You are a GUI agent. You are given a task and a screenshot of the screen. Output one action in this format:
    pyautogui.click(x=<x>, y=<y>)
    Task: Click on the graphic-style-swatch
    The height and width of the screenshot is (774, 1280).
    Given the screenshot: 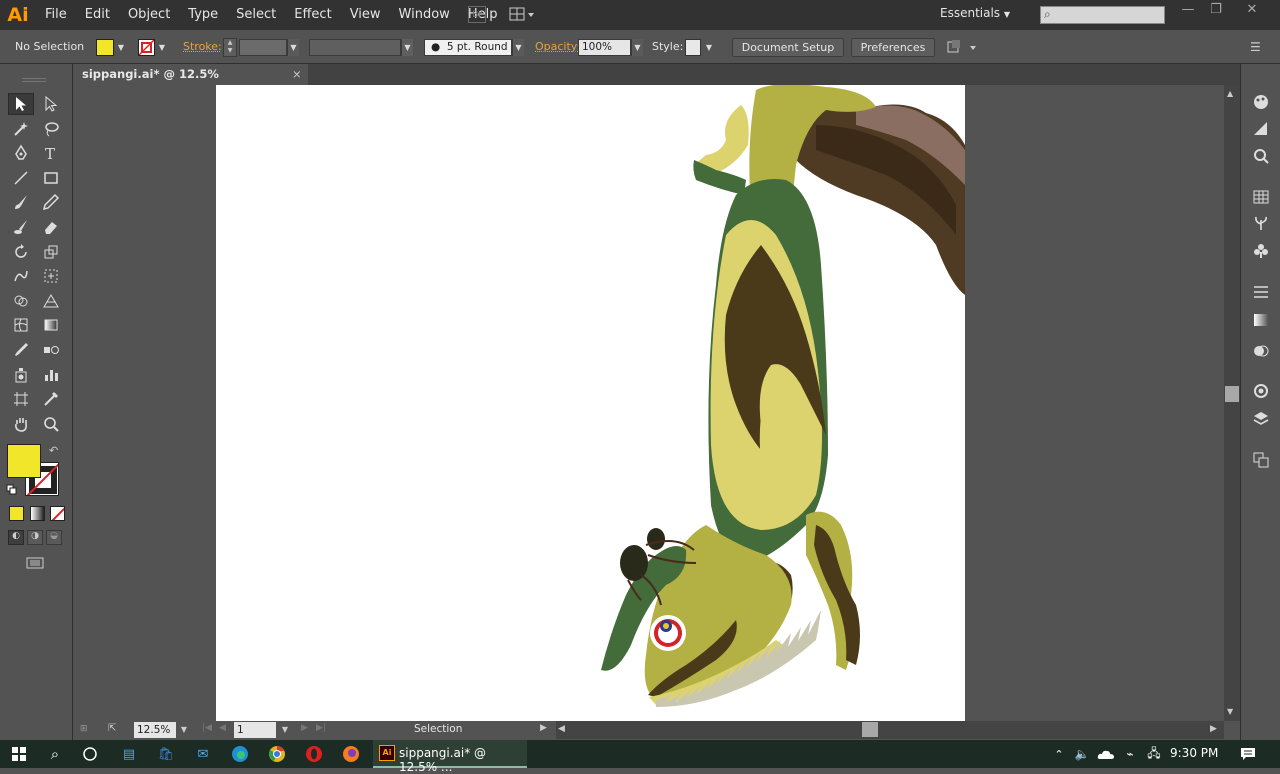 What is the action you would take?
    pyautogui.click(x=693, y=47)
    